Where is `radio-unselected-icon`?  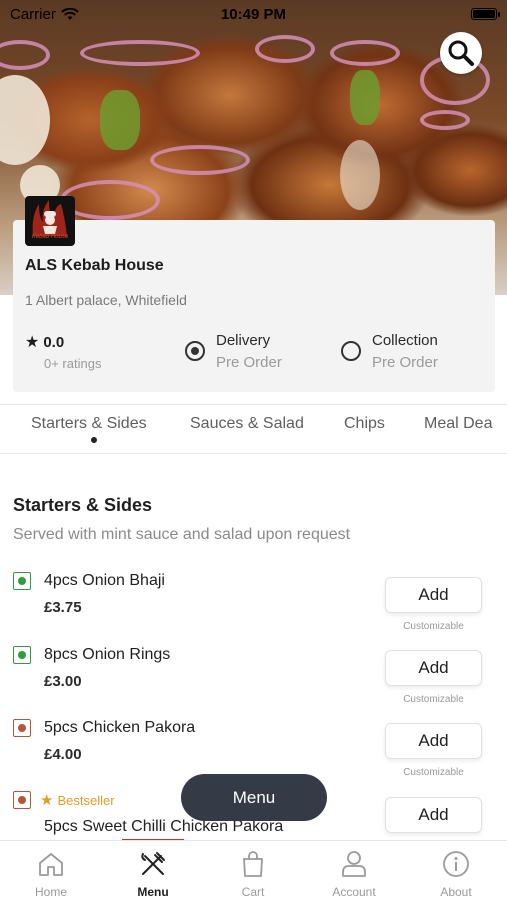
radio-unselected-icon is located at coordinates (351, 351).